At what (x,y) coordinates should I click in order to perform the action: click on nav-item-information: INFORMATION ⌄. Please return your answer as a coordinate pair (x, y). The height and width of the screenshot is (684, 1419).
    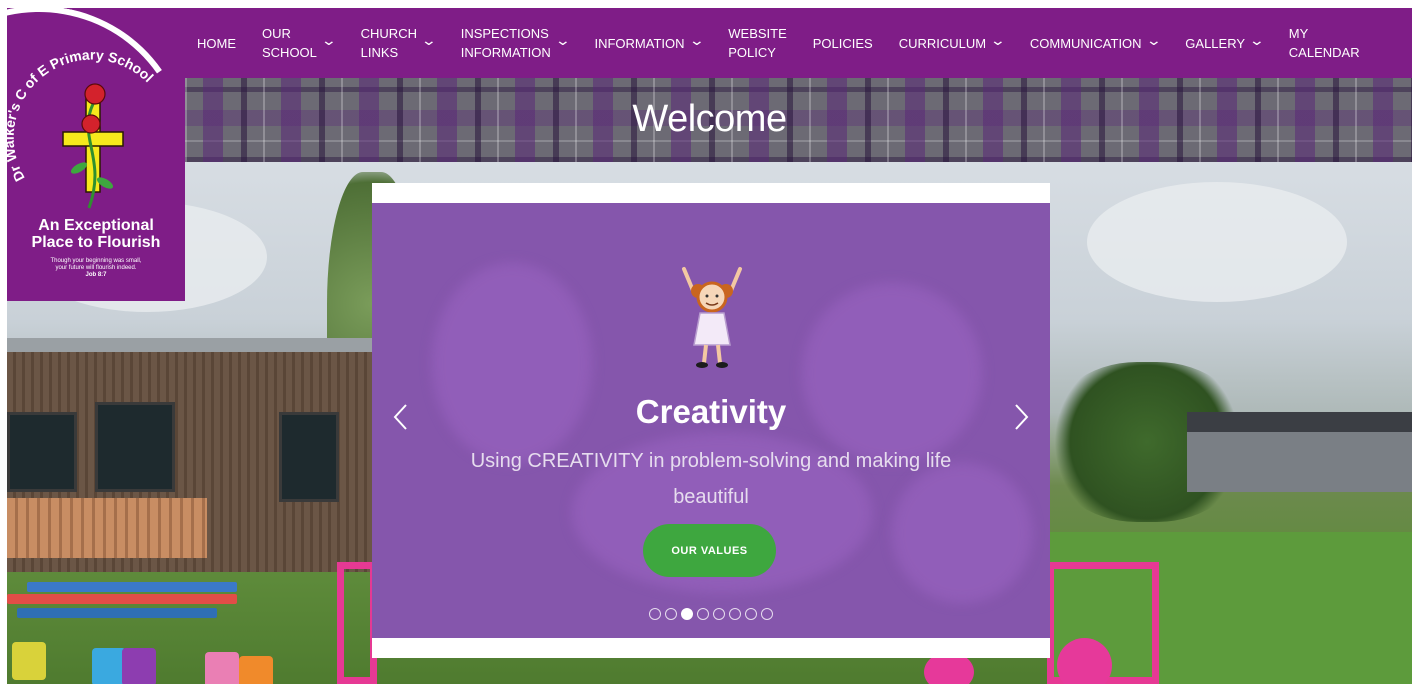
    Looking at the image, I should click on (649, 42).